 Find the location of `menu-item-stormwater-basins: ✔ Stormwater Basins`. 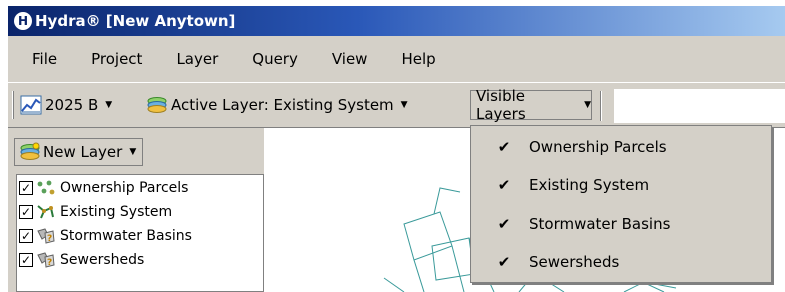

menu-item-stormwater-basins: ✔ Stormwater Basins is located at coordinates (621, 224).